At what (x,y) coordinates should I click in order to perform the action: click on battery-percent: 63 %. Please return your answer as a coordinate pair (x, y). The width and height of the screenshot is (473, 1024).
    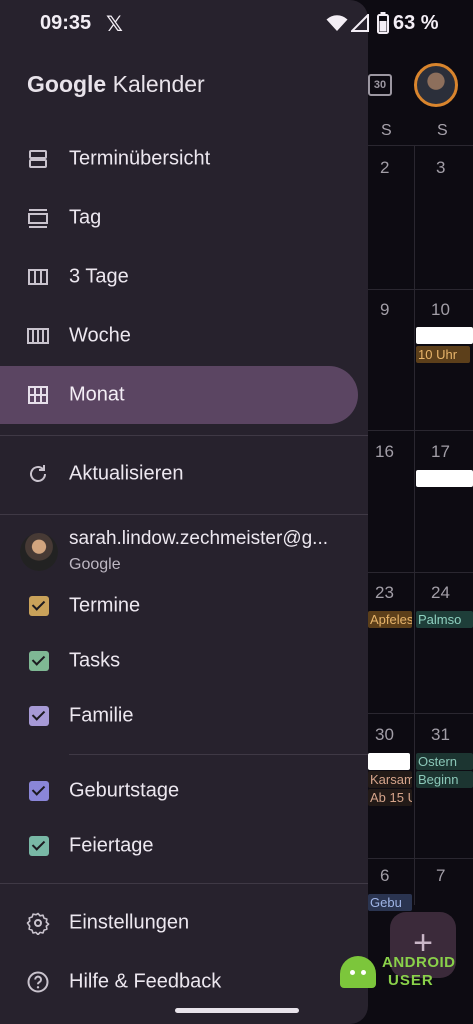
    Looking at the image, I should click on (416, 23).